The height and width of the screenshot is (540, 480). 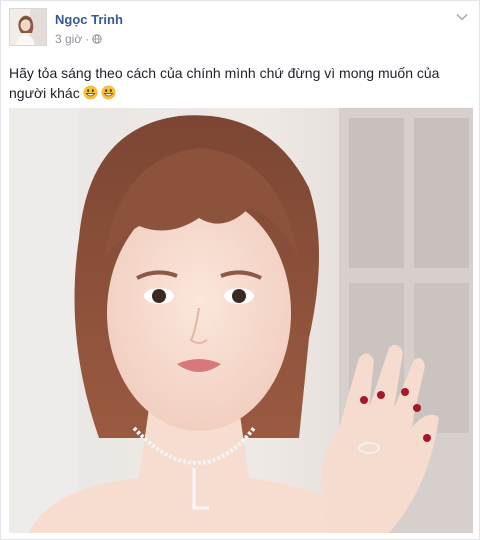 I want to click on globe-icon, so click(x=97, y=39).